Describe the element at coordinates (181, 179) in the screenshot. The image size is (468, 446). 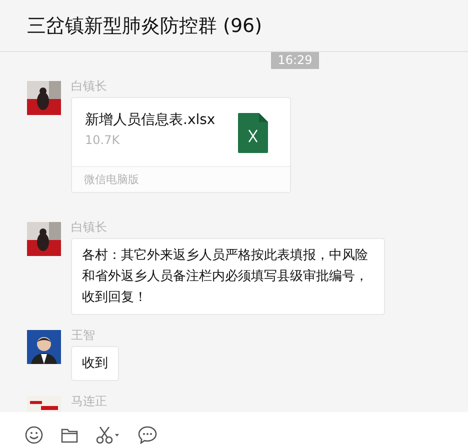
I see `source-label: 微信电脑版` at that location.